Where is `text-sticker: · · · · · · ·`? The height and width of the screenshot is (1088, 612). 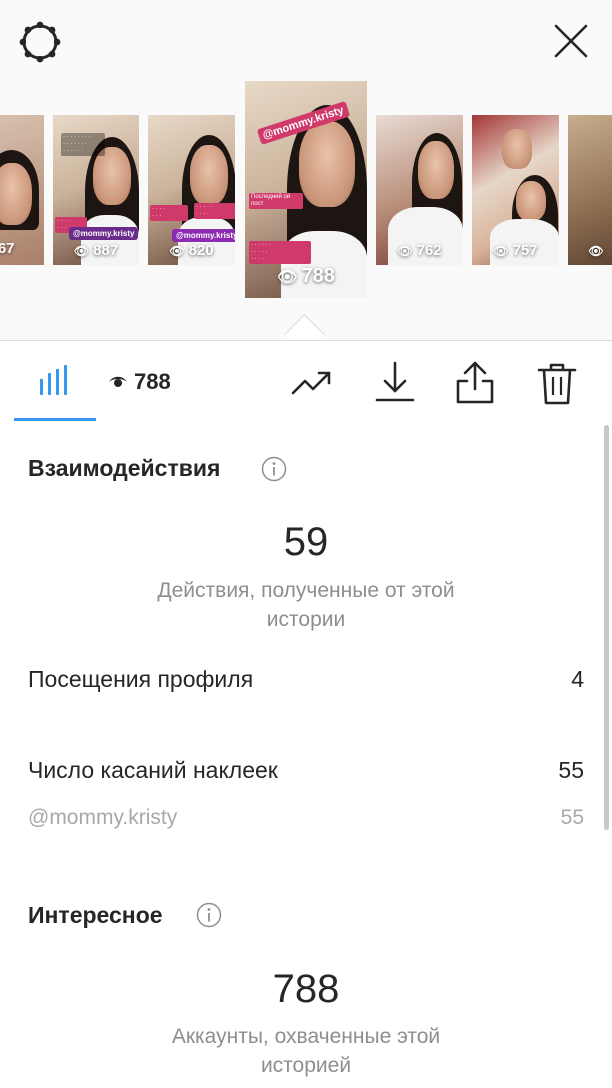 text-sticker: · · · · · · · is located at coordinates (169, 213).